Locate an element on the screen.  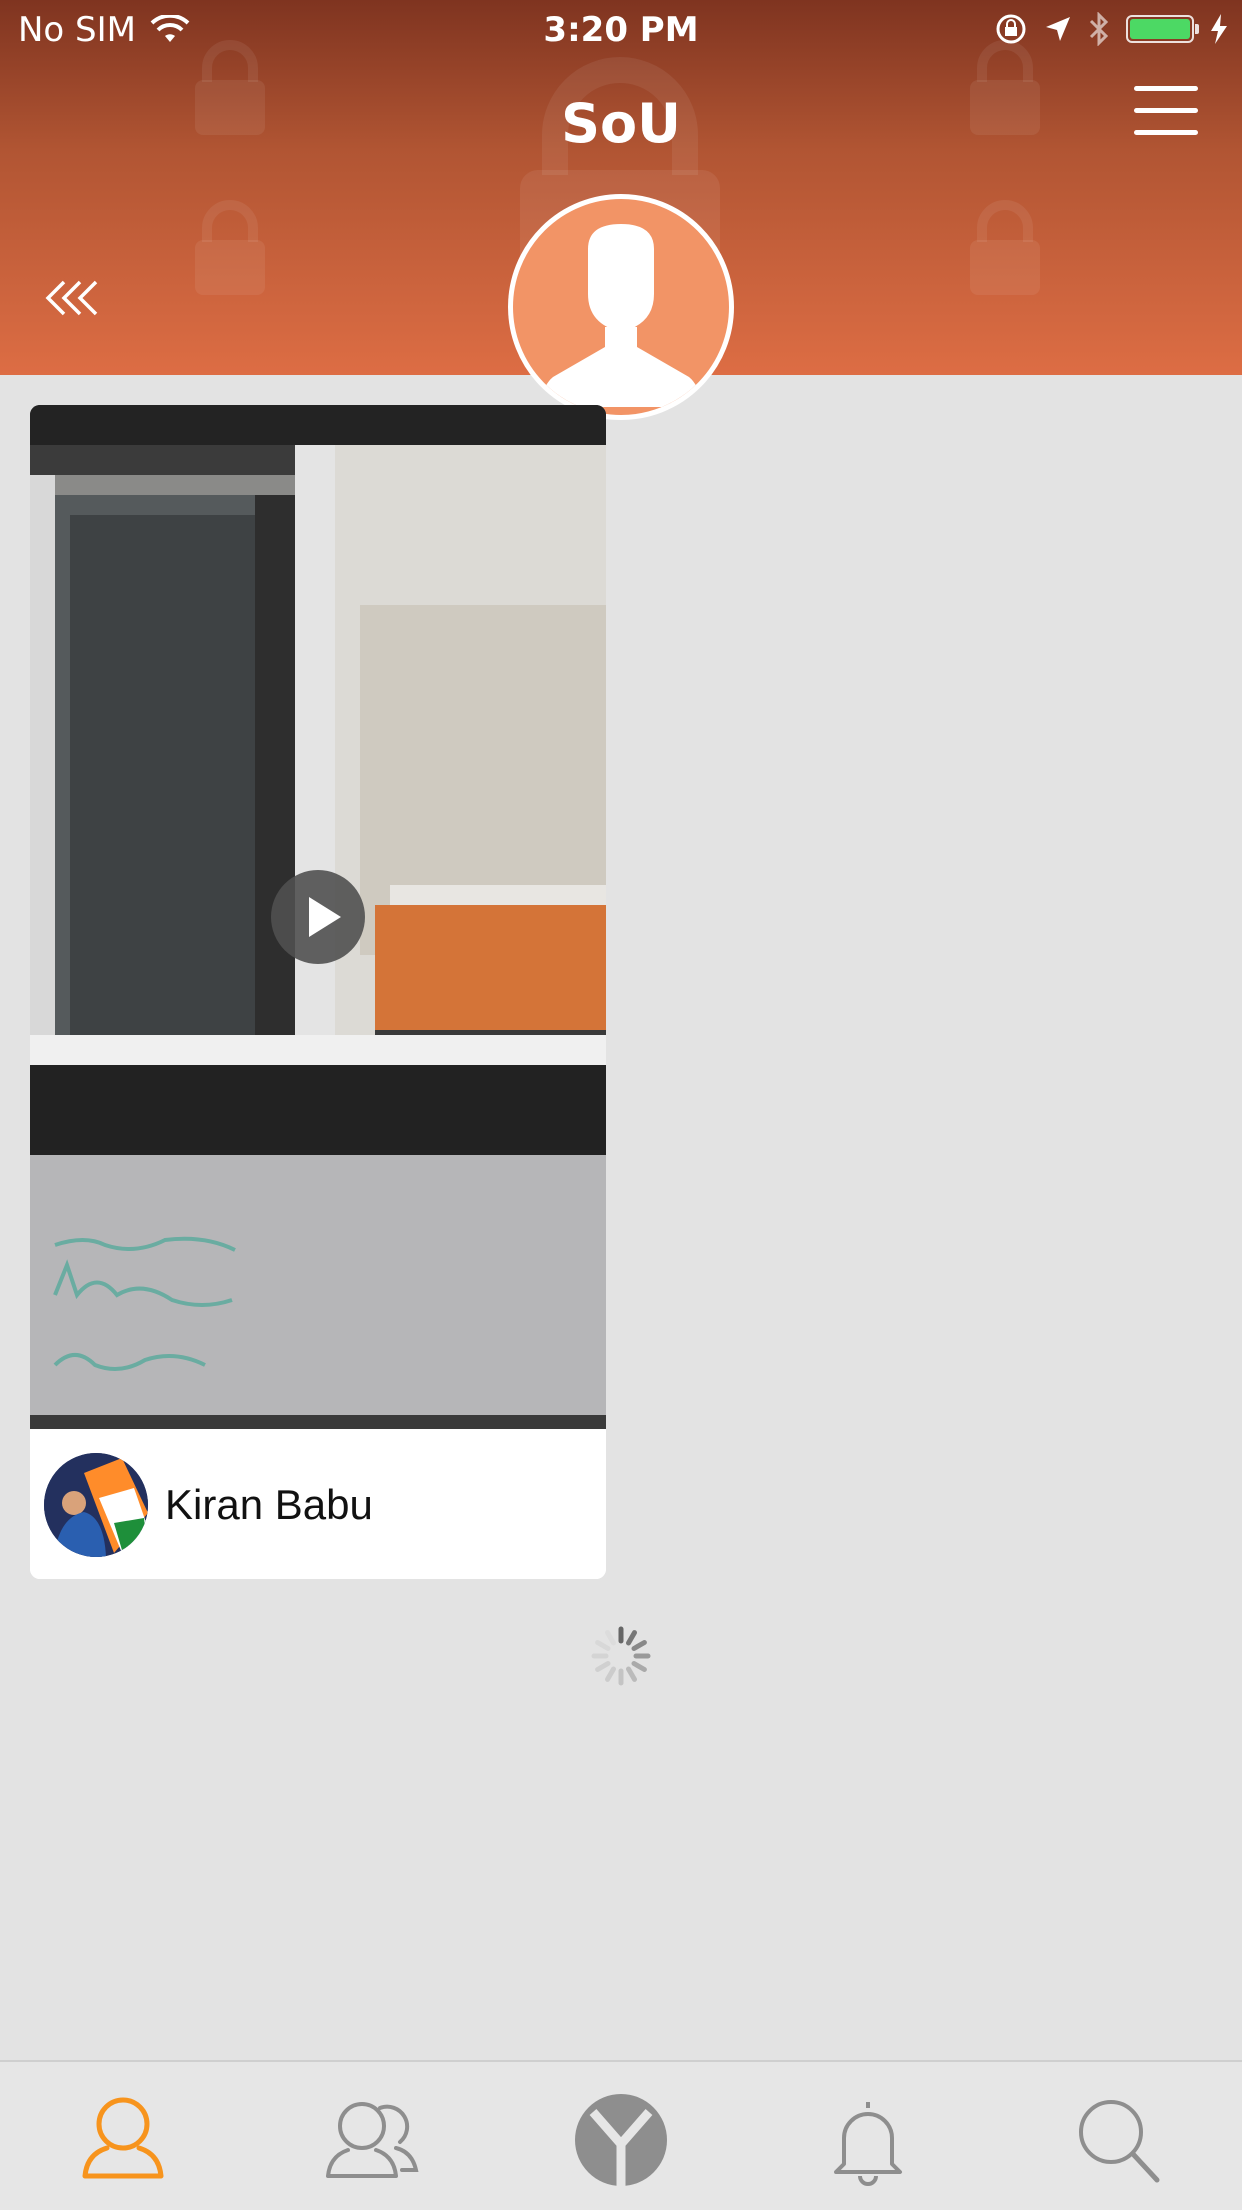
default-user-silhouette-icon is located at coordinates (621, 315).